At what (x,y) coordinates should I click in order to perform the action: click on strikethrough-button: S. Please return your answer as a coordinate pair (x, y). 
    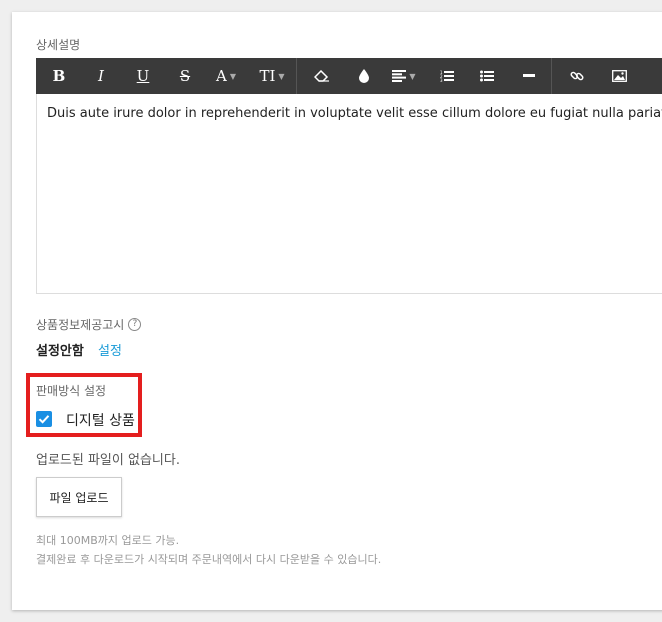
    Looking at the image, I should click on (185, 76).